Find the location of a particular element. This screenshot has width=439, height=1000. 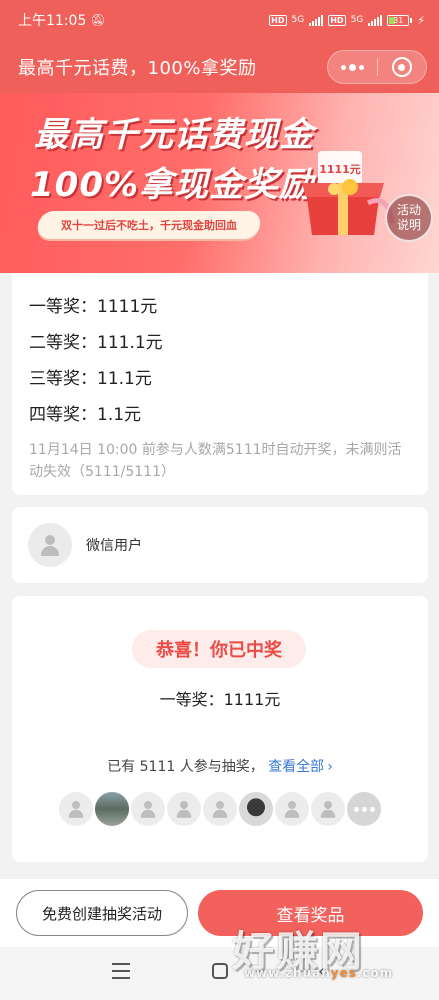

signal-icon is located at coordinates (316, 20).